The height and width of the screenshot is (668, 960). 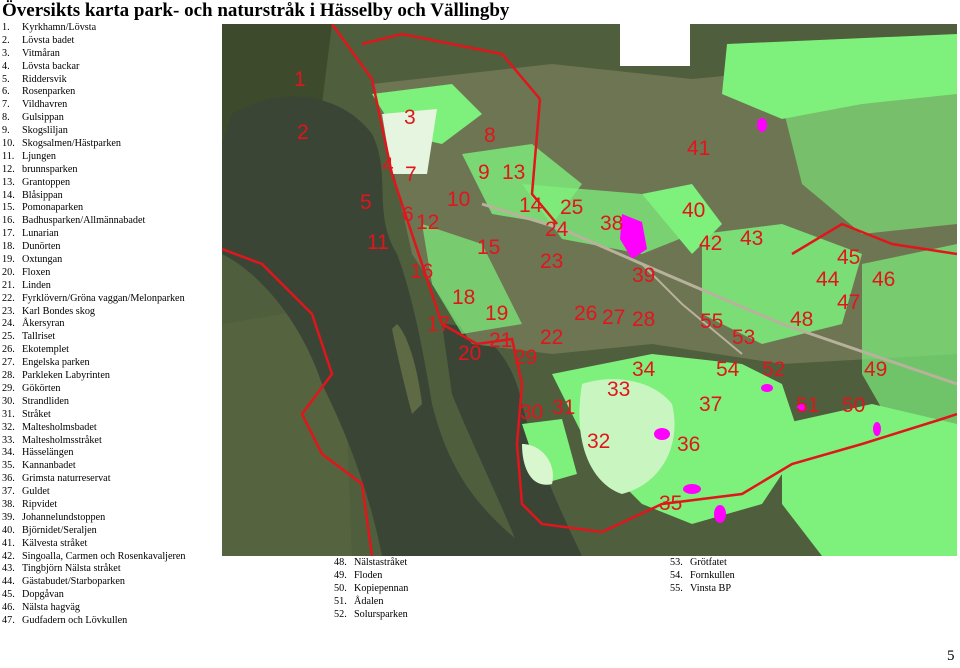 I want to click on map-area-number: 48, so click(x=801, y=319).